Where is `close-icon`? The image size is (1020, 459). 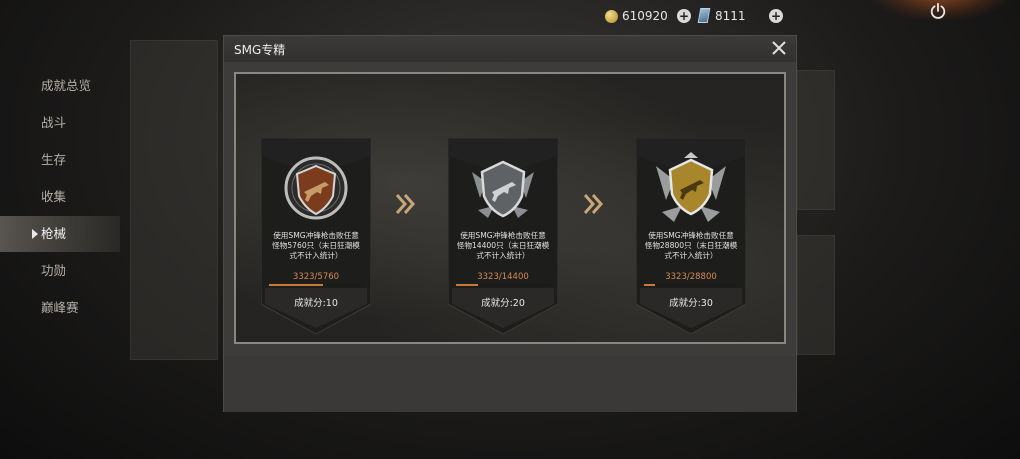
close-icon is located at coordinates (779, 48).